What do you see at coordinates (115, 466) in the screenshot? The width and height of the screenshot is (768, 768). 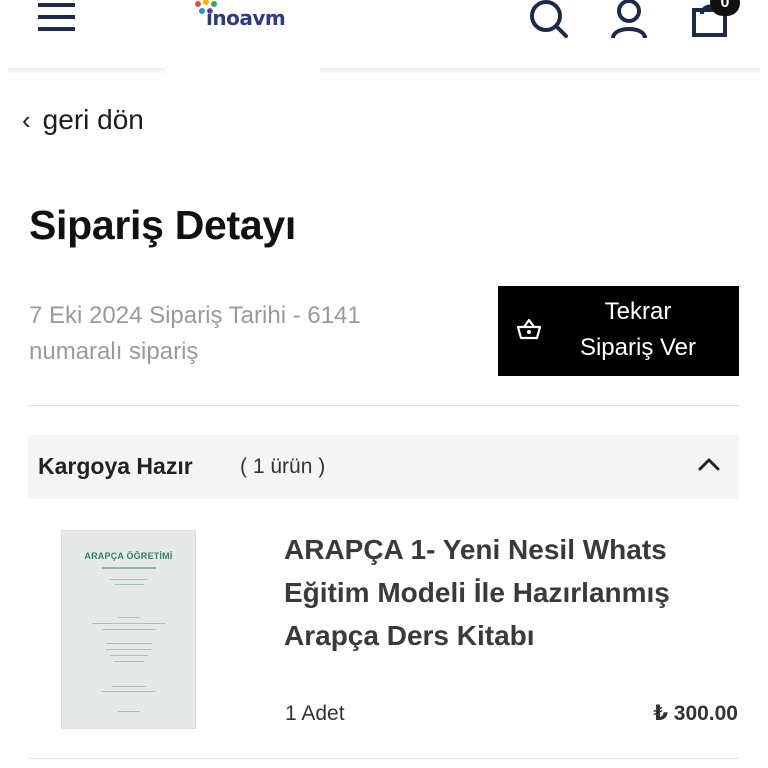 I see `shipment-status-label: Kargoya Hazır` at bounding box center [115, 466].